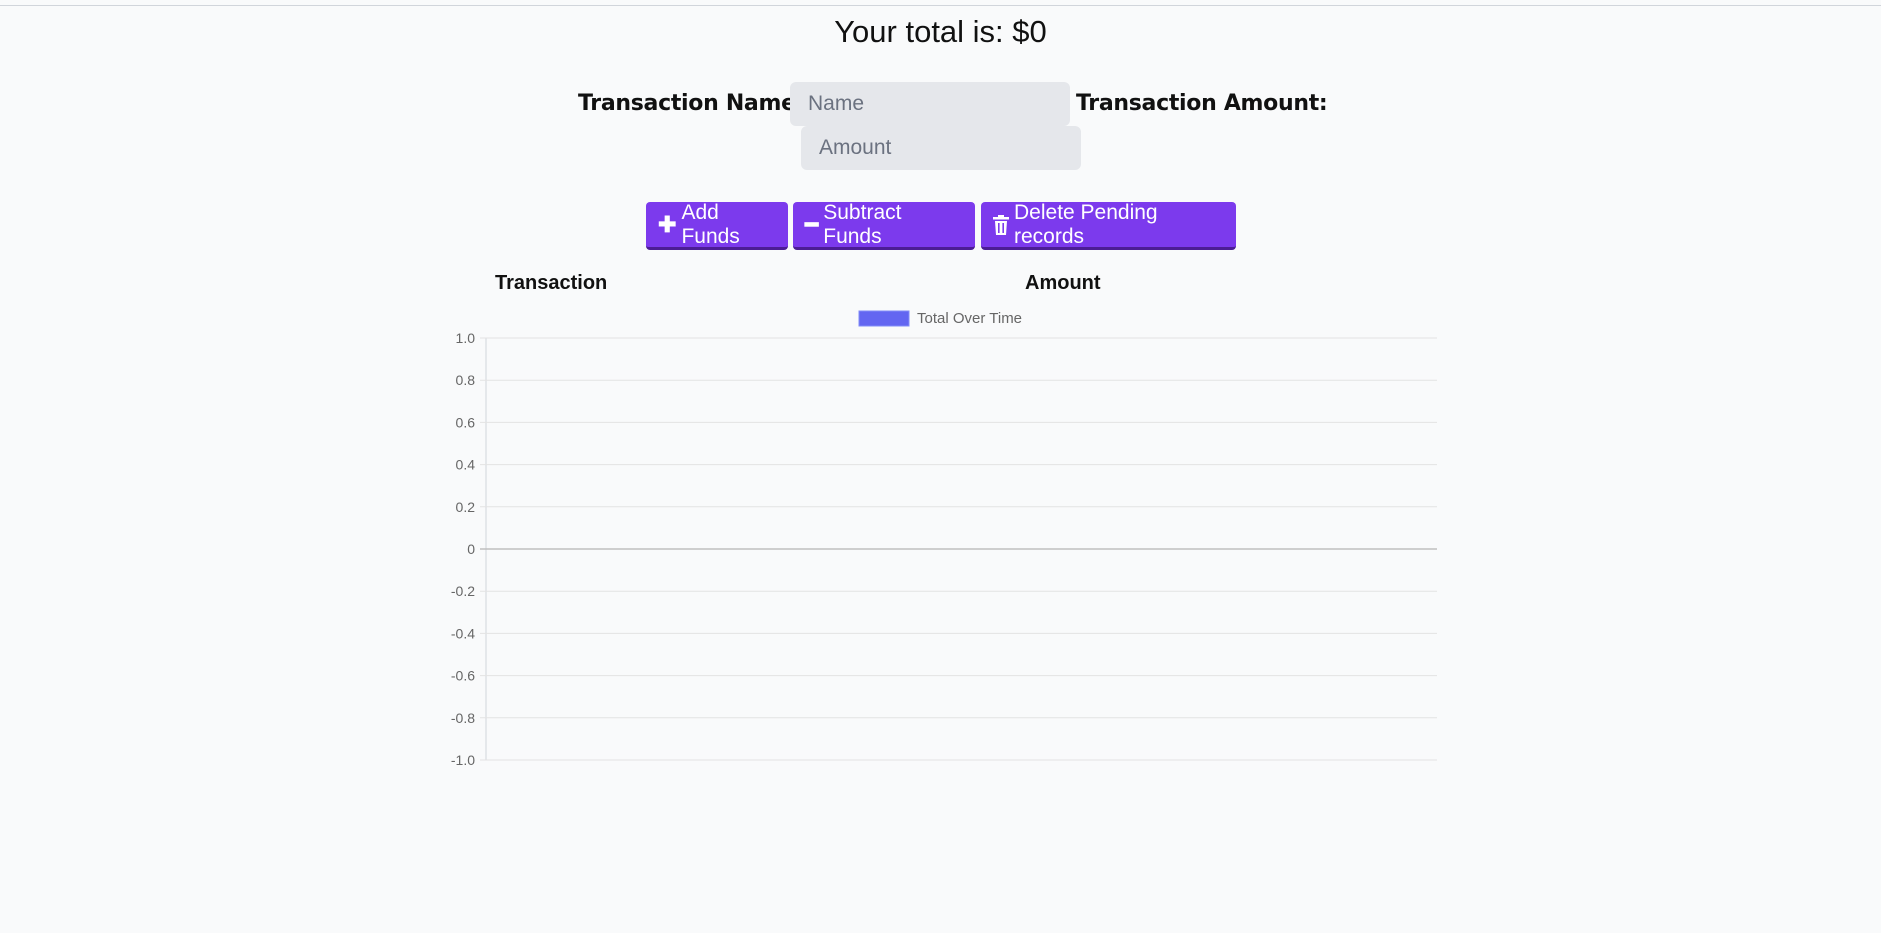 The height and width of the screenshot is (933, 1881). I want to click on y-tick-label: 0.2, so click(466, 507).